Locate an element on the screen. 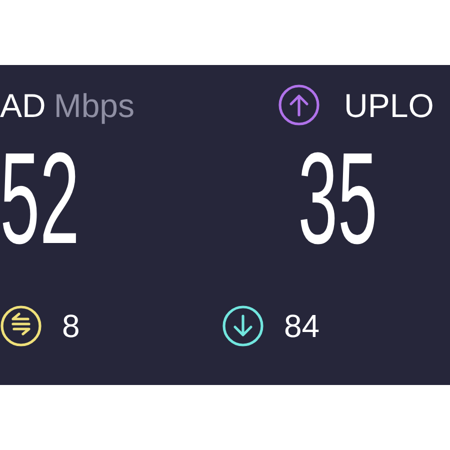 This screenshot has height=450, width=450. unit-label: Mbps is located at coordinates (94, 105).